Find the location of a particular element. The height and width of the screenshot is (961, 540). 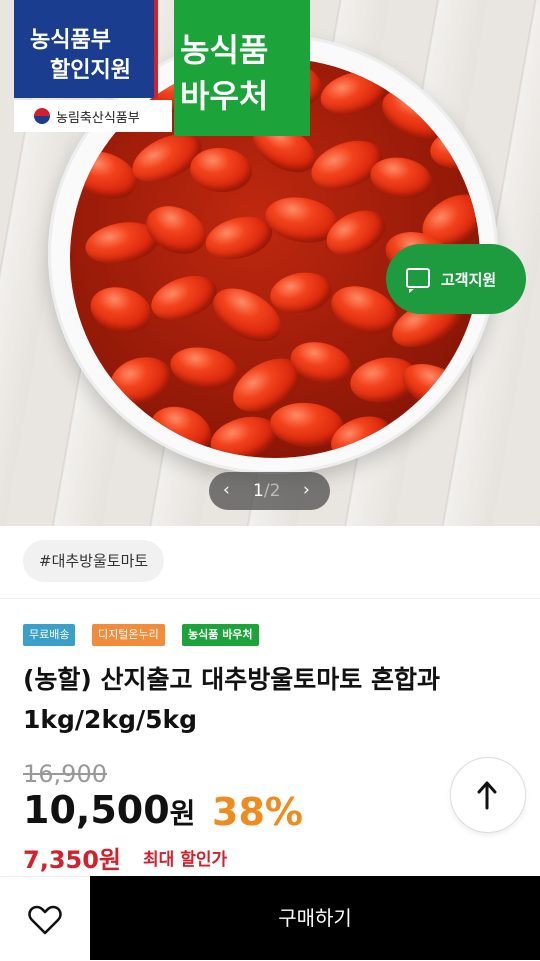

chevron-left-icon: ‹ is located at coordinates (226, 490).